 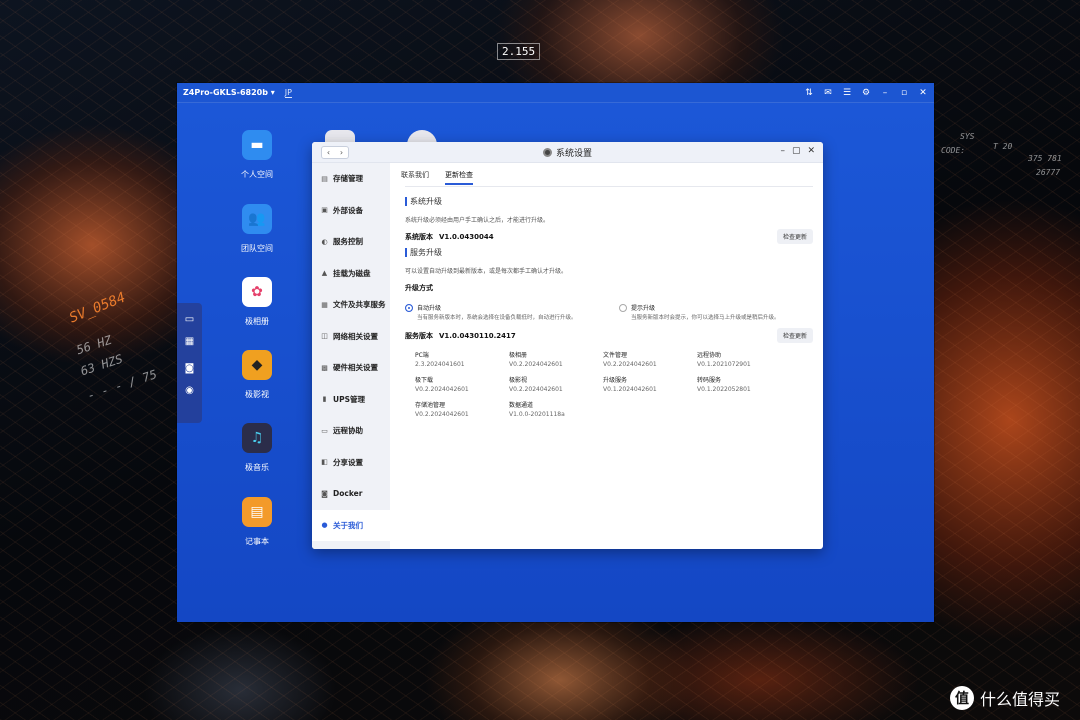 What do you see at coordinates (257, 365) in the screenshot?
I see `video-icon: ◆` at bounding box center [257, 365].